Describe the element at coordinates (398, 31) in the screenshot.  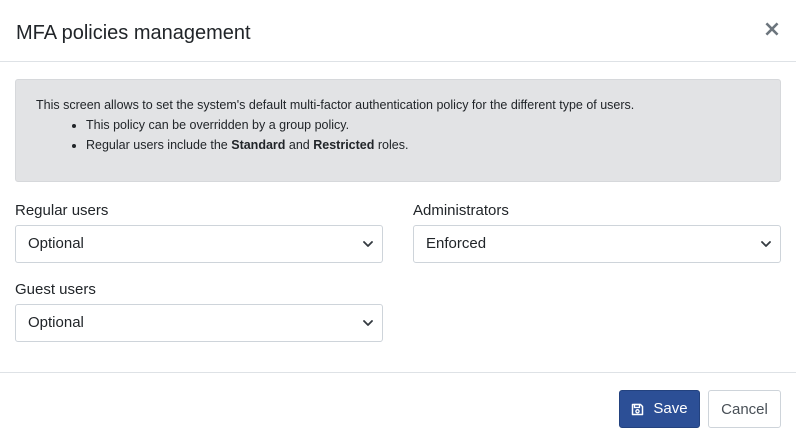
I see `dialog-header: MFA policies management ×` at that location.